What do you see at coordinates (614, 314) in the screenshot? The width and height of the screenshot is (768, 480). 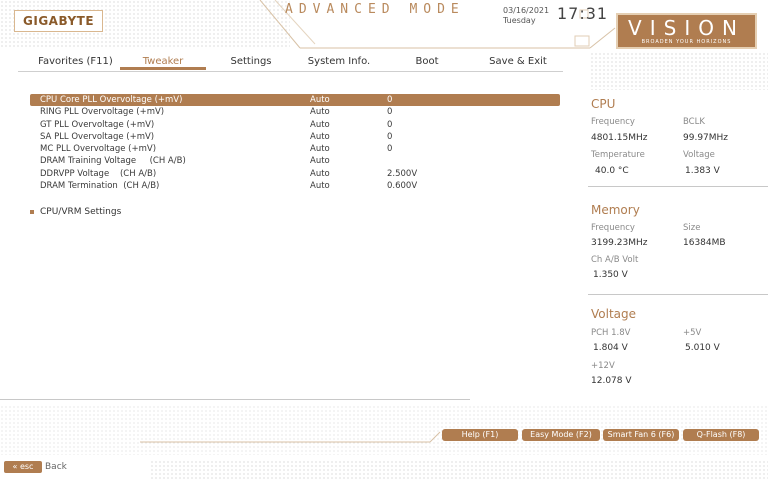 I see `voltage-section-title: Voltage` at bounding box center [614, 314].